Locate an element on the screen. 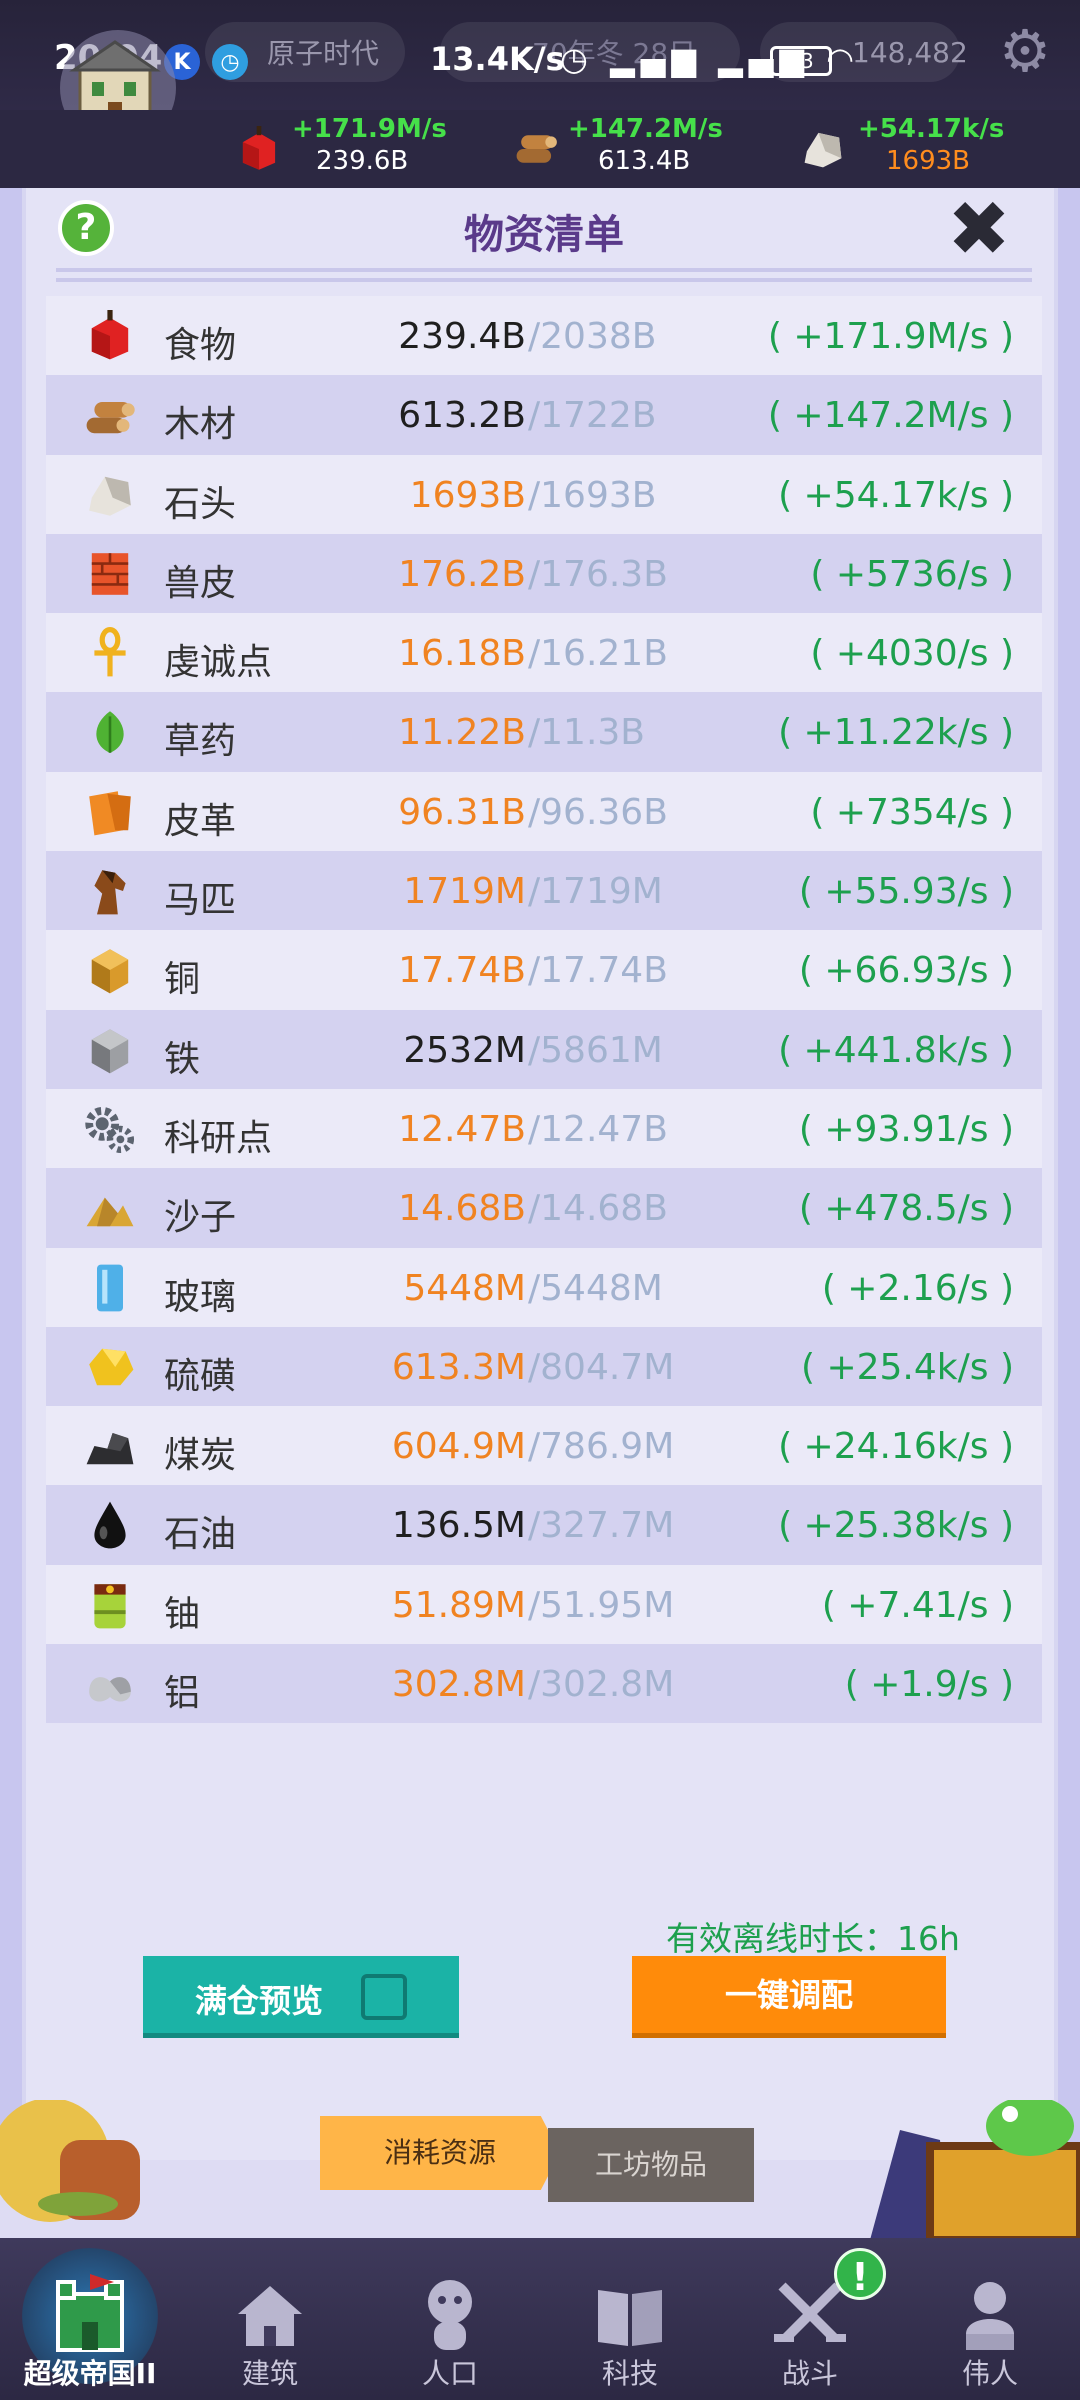  resource-amount: 16.18B is located at coordinates (462, 654).